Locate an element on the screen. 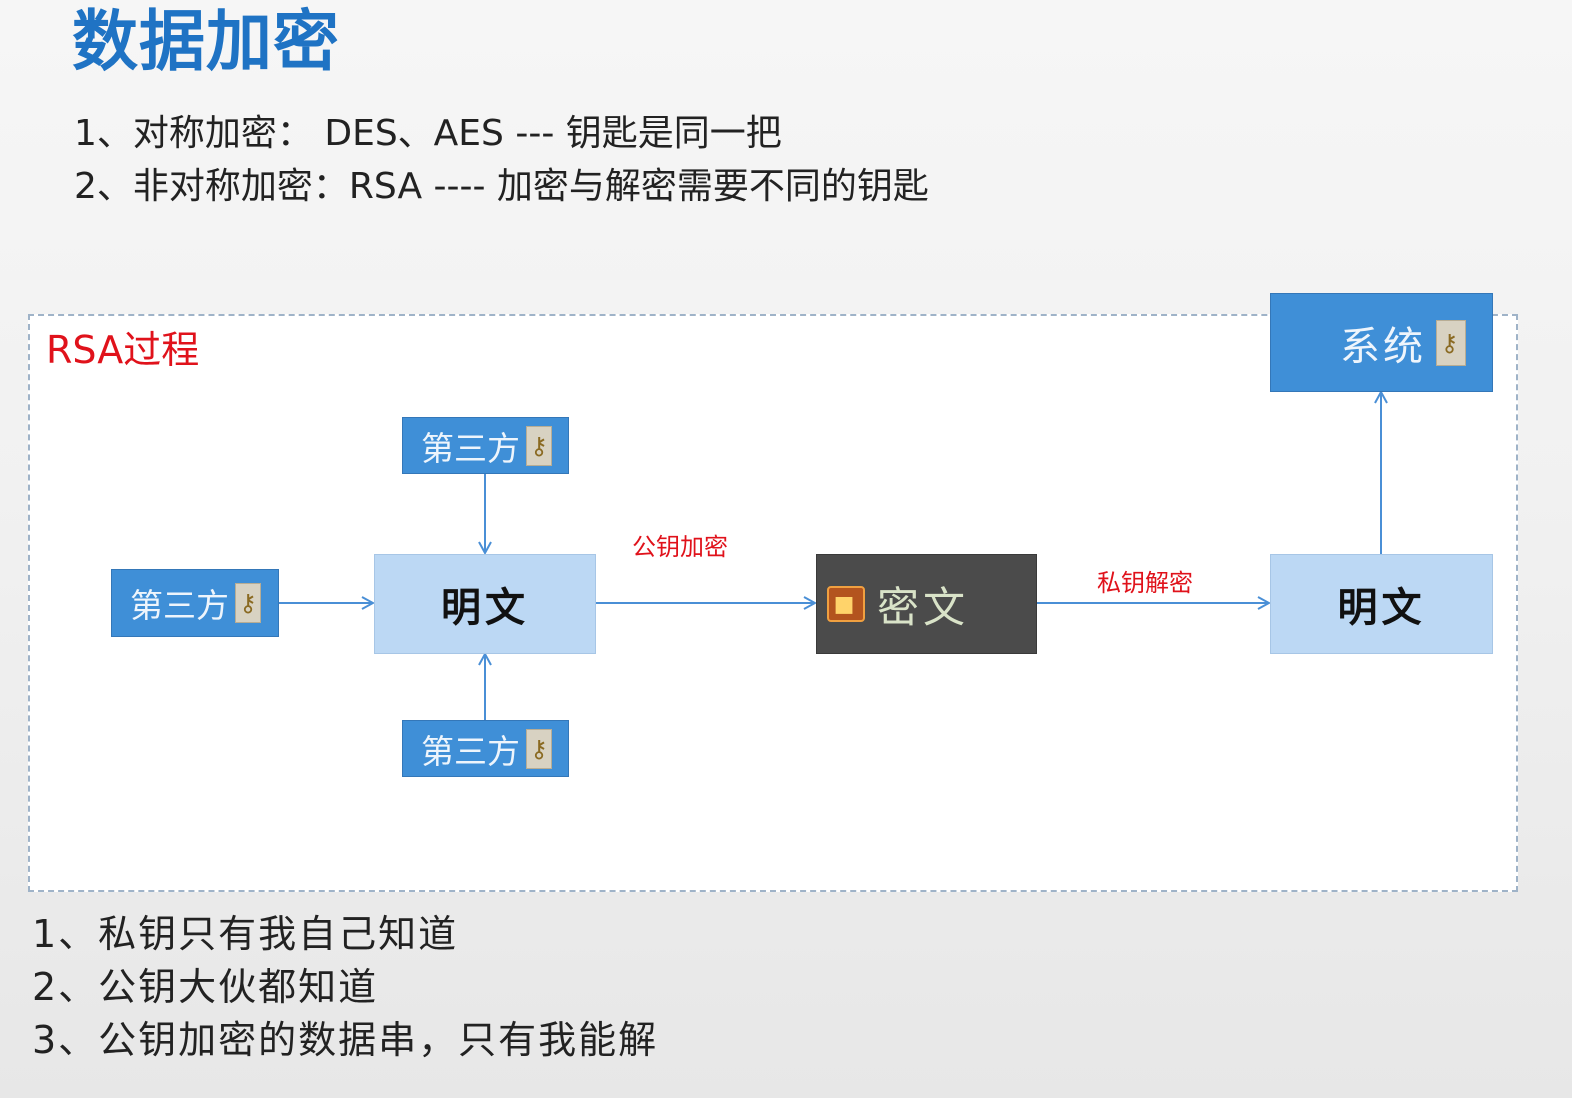 This screenshot has width=1572, height=1098. plaintext-box-receiver: 明文 is located at coordinates (1381, 604).